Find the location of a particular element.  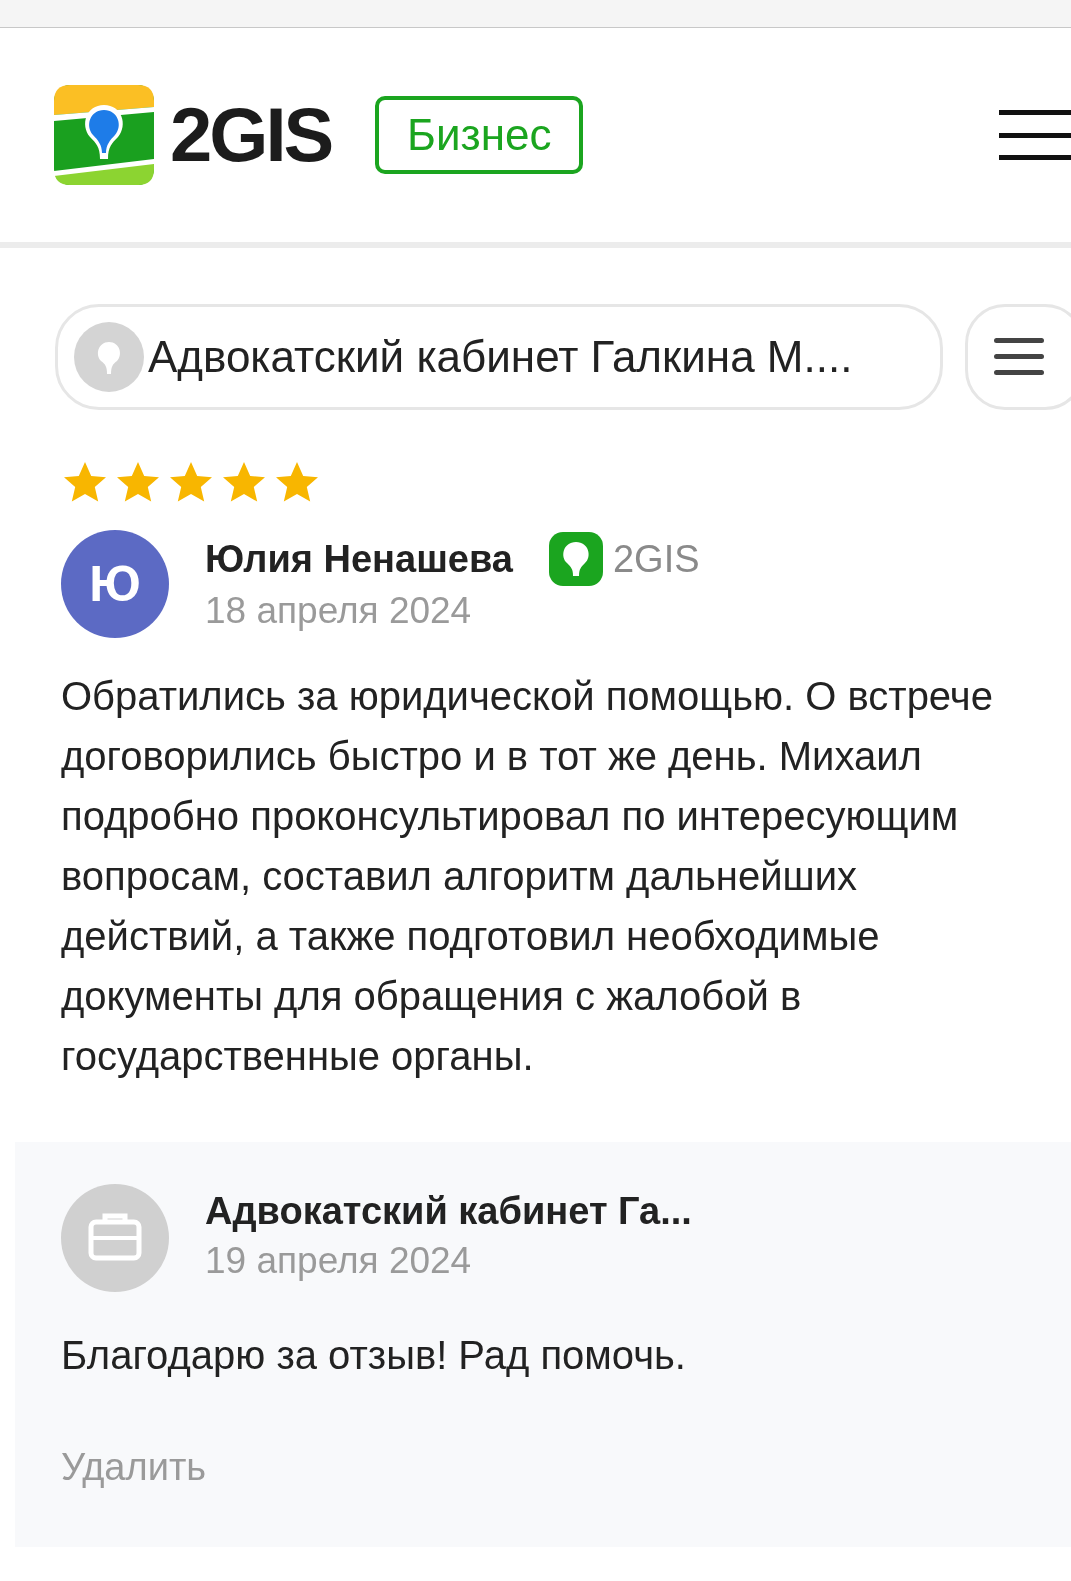

reply-text: Благодарю за отзыв! Рад помочь. is located at coordinates (374, 1355).